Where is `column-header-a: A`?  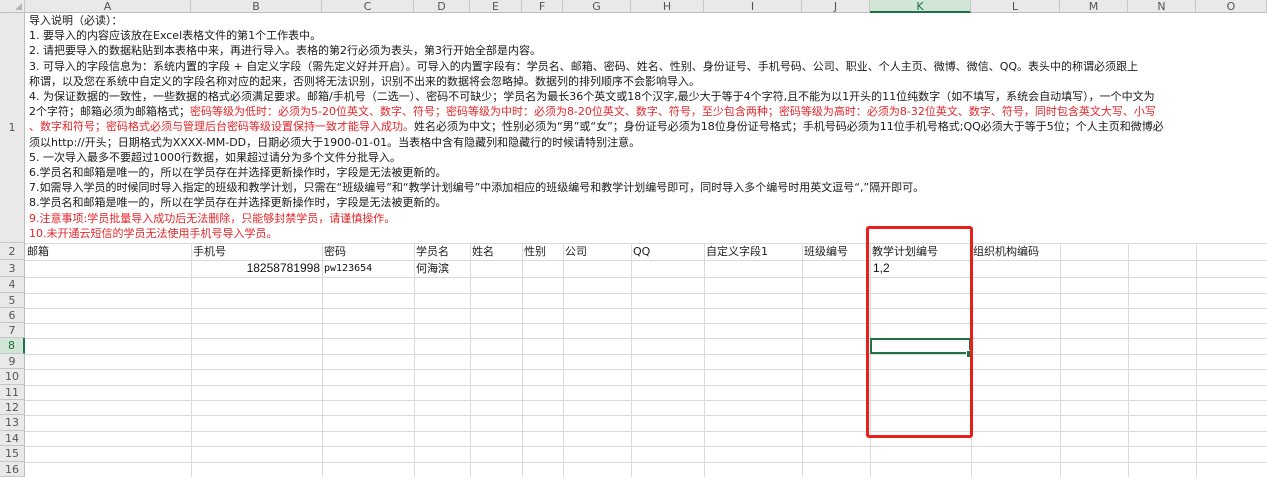
column-header-a: A is located at coordinates (108, 6).